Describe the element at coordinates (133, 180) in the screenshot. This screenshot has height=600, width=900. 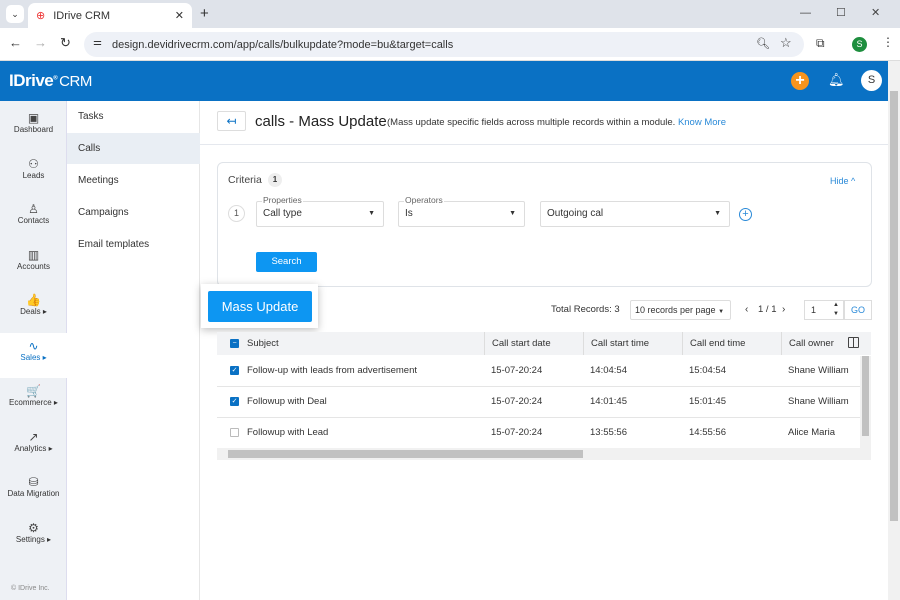
I see `submenu-item-meetings: Meetings` at that location.